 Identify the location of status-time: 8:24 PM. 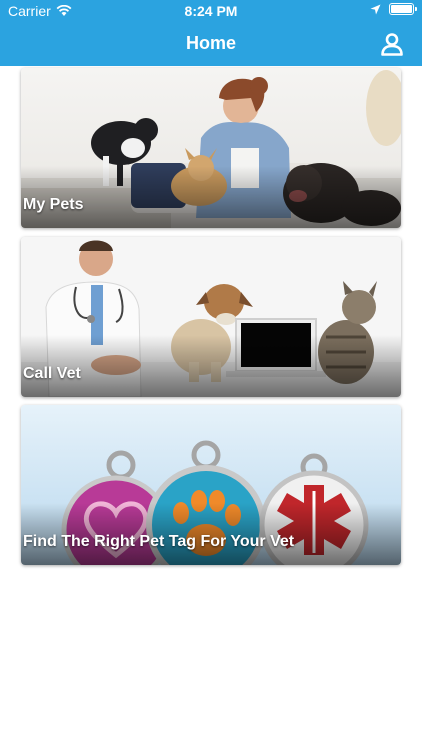
(211, 11).